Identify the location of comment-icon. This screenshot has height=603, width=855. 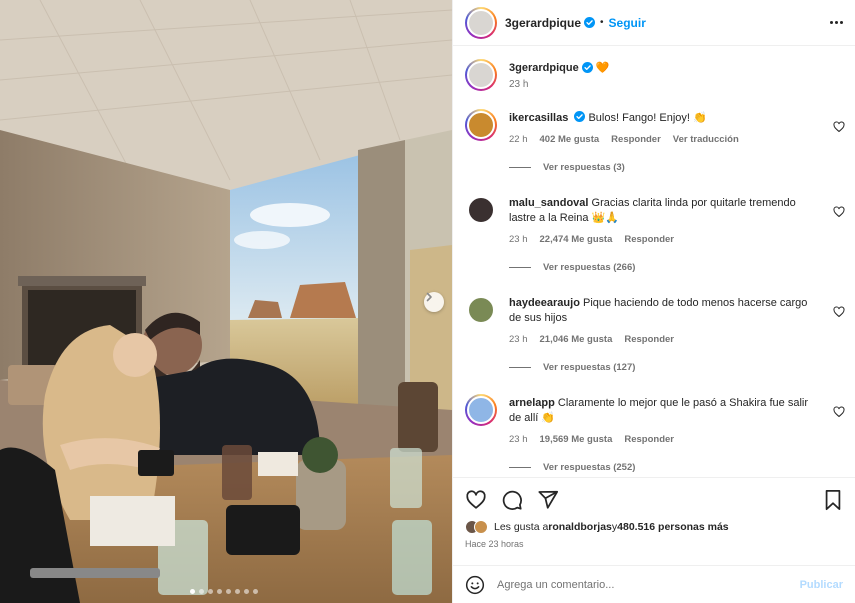
(512, 500).